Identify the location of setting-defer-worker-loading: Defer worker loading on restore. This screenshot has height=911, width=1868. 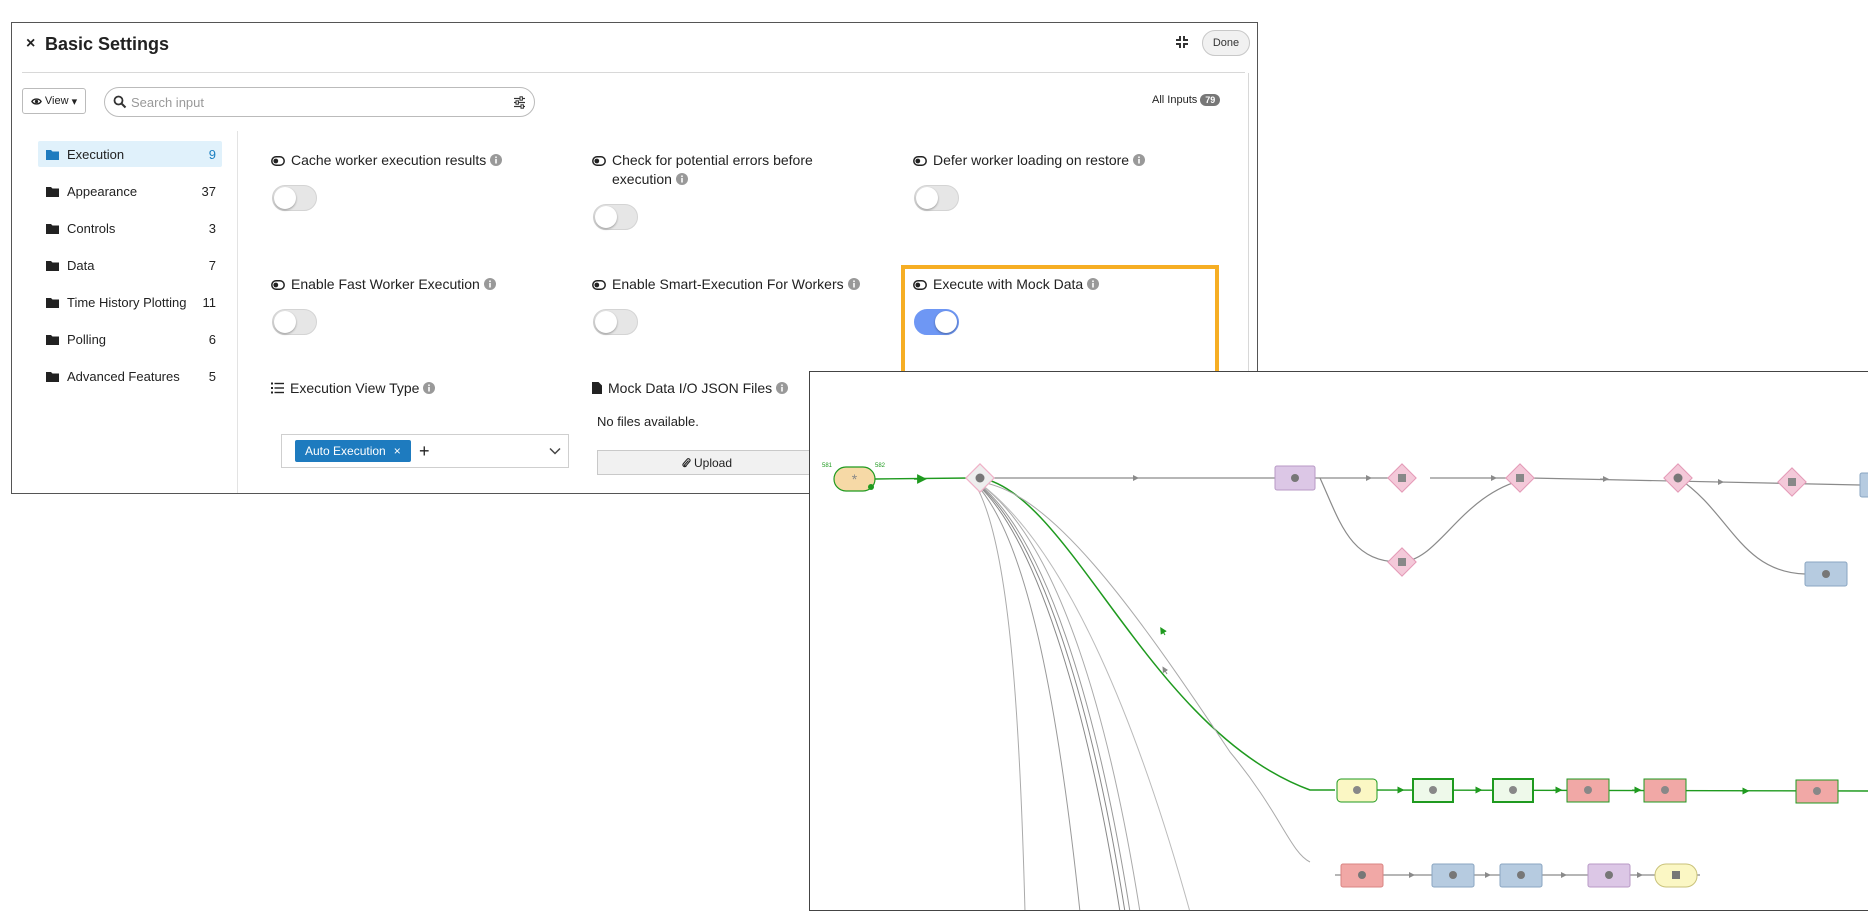
(1053, 160).